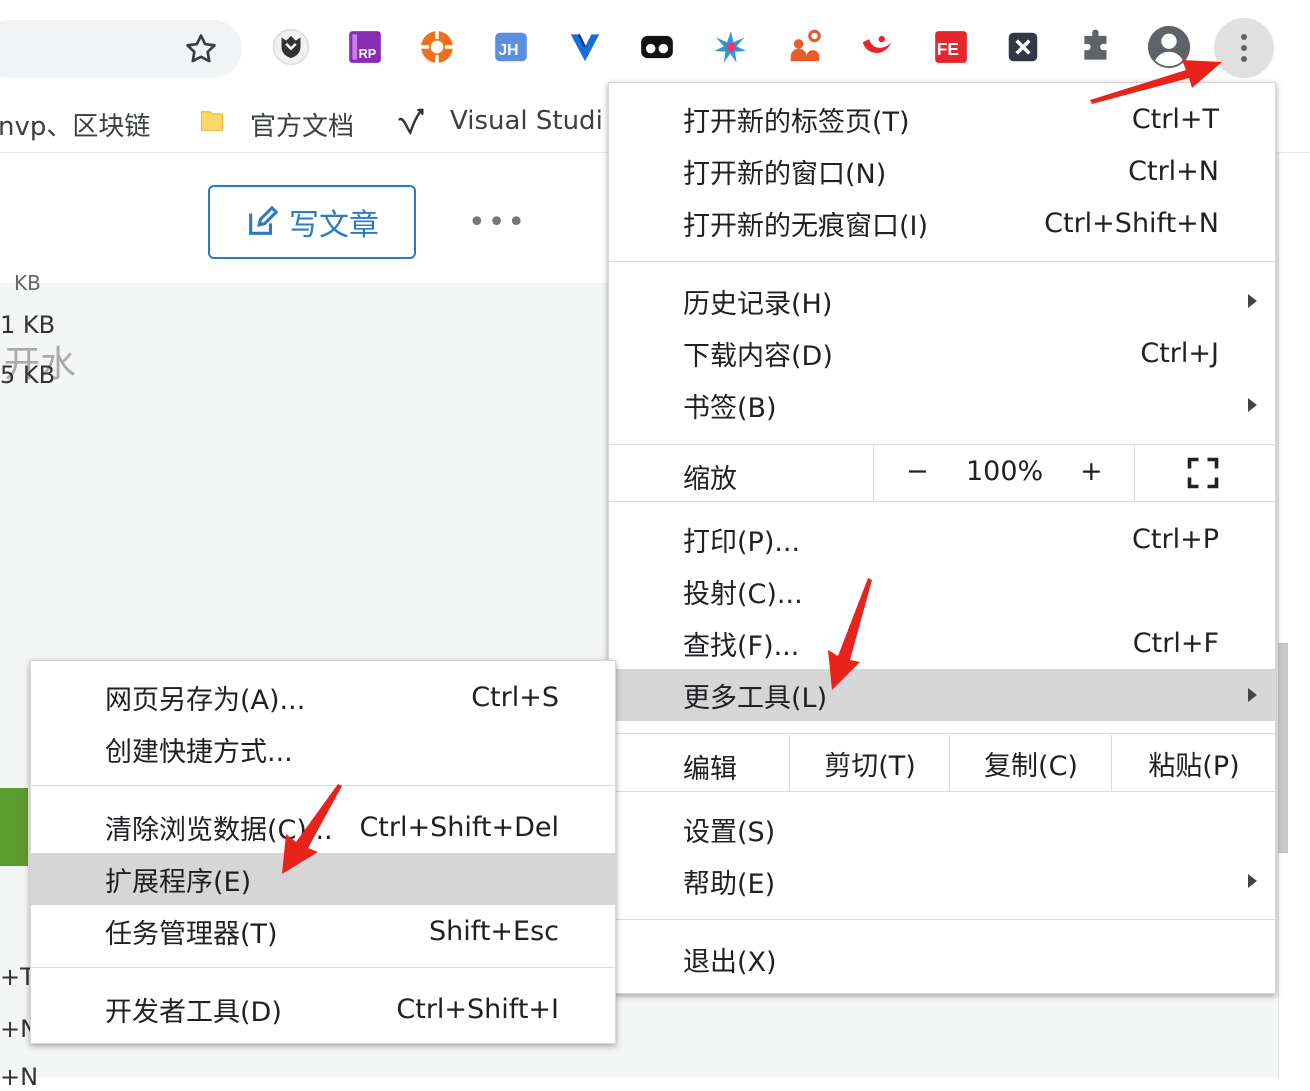 This screenshot has height=1091, width=1310. Describe the element at coordinates (323, 1009) in the screenshot. I see `menu-item-dev-tools: 开发者工具(D) Ctrl+Shift+I` at that location.